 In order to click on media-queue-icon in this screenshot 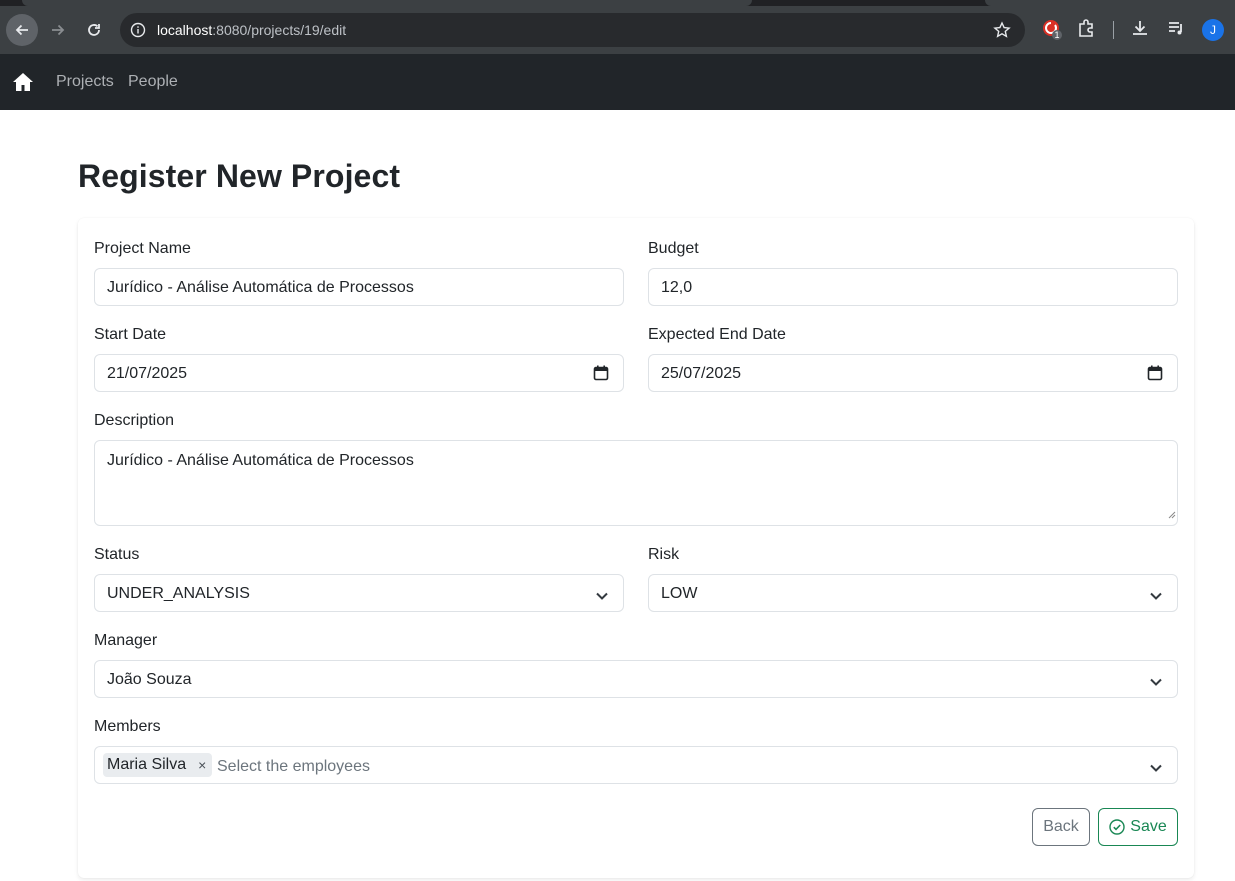, I will do `click(1176, 30)`.